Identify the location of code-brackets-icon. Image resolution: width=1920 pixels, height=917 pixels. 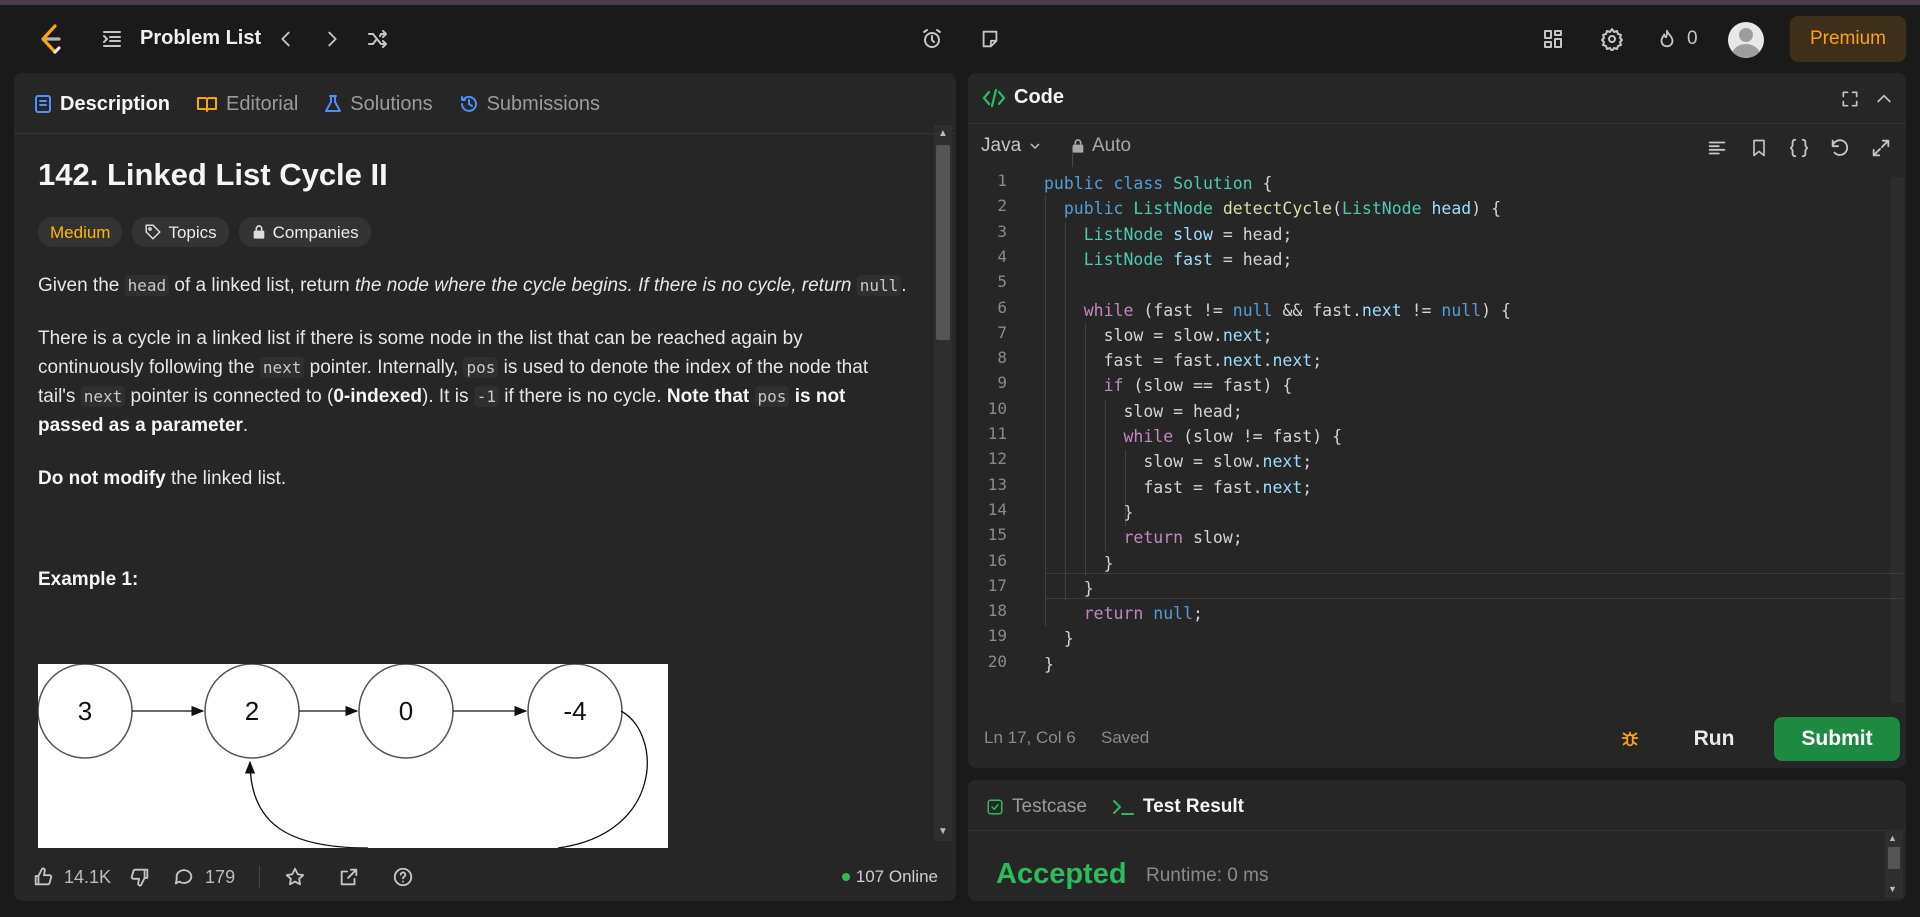
(994, 97).